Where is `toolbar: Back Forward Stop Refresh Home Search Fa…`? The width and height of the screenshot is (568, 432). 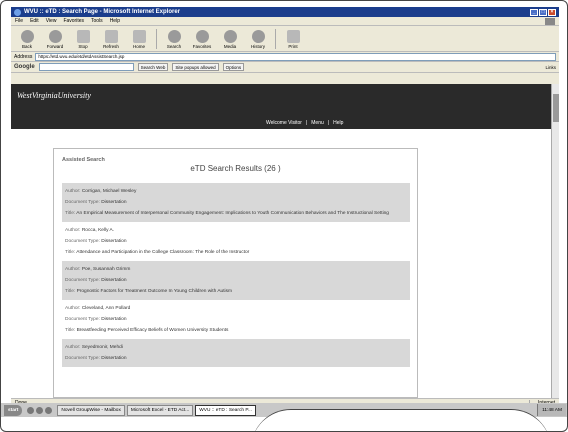
toolbar: Back Forward Stop Refresh Home Search Fa… is located at coordinates (285, 39).